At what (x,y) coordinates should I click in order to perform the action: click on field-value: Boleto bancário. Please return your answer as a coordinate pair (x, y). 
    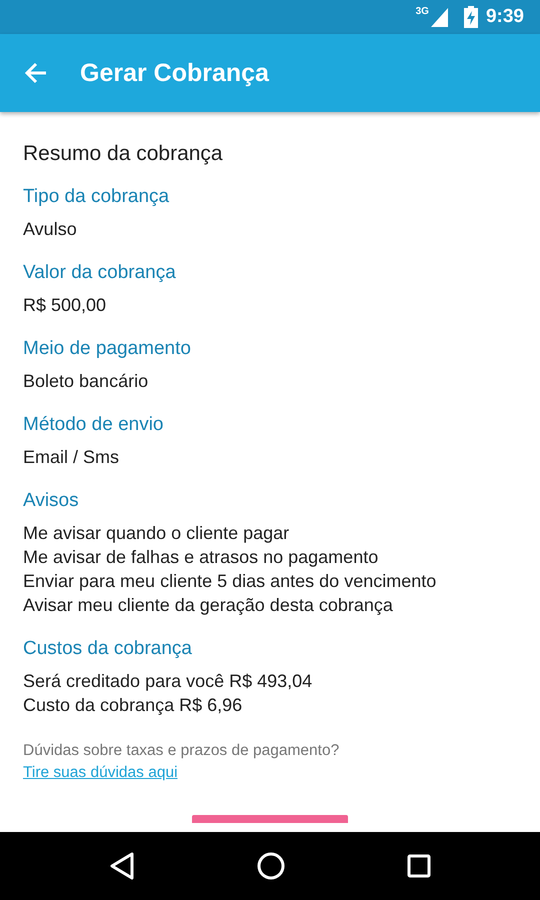
    Looking at the image, I should click on (86, 381).